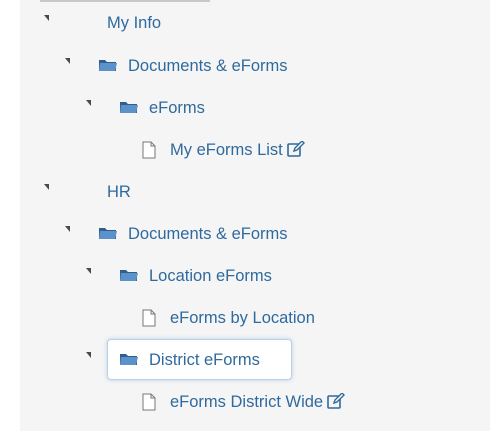 The image size is (490, 431). Describe the element at coordinates (226, 150) in the screenshot. I see `tree-node-label: My eForms List` at that location.